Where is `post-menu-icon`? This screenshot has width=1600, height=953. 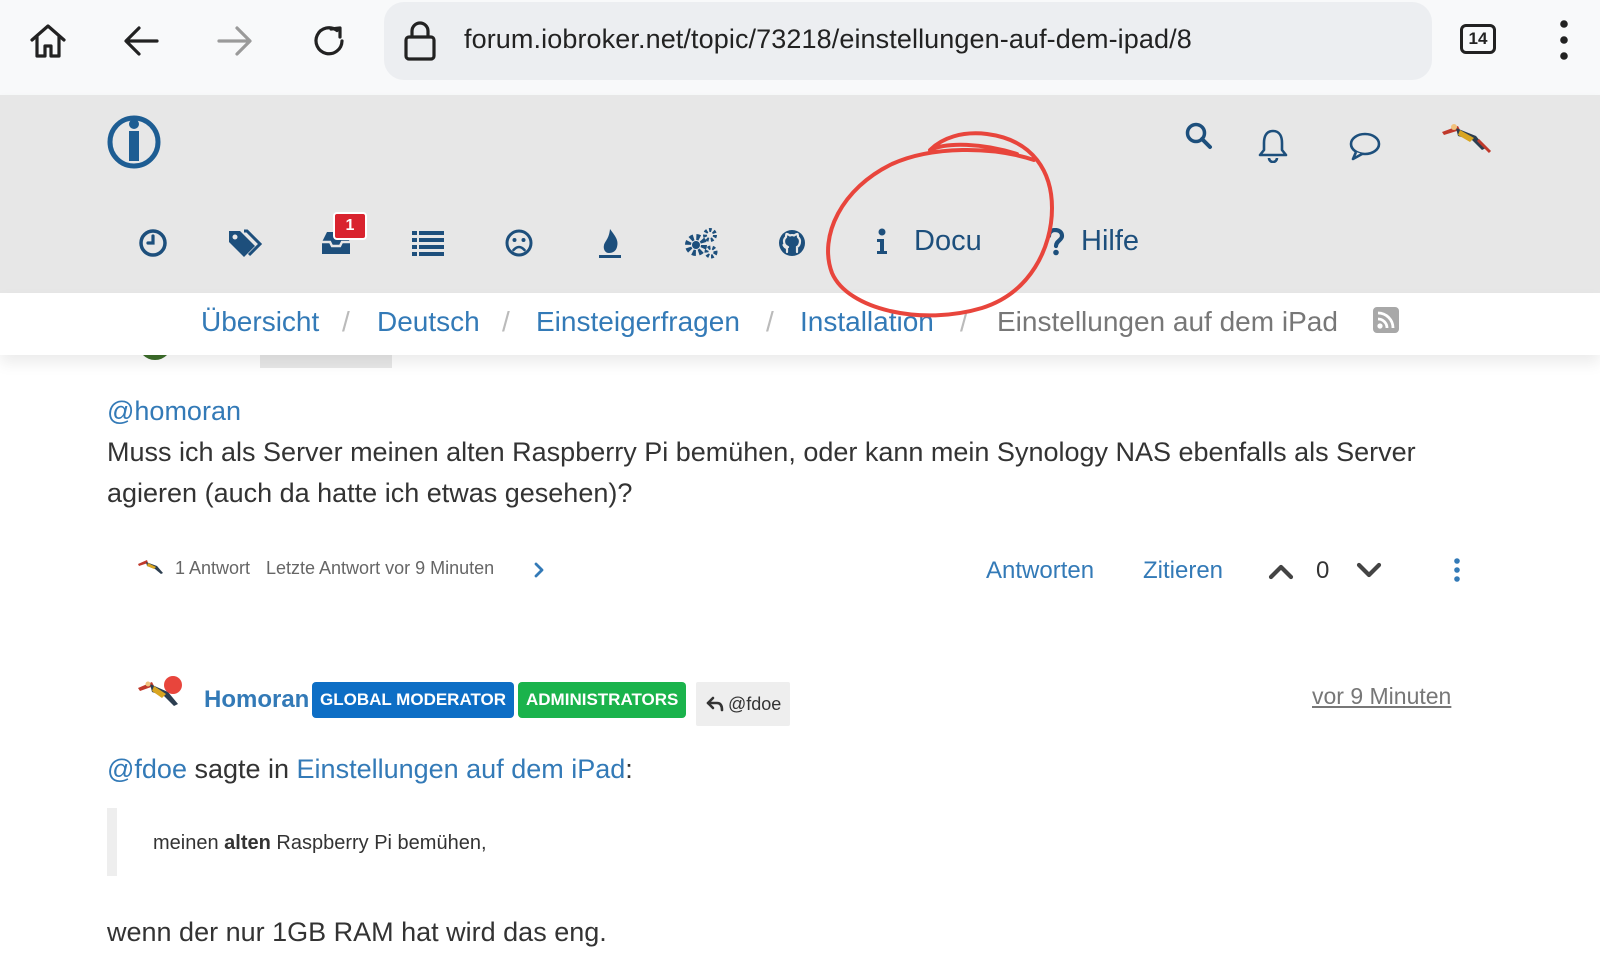
post-menu-icon is located at coordinates (1457, 570).